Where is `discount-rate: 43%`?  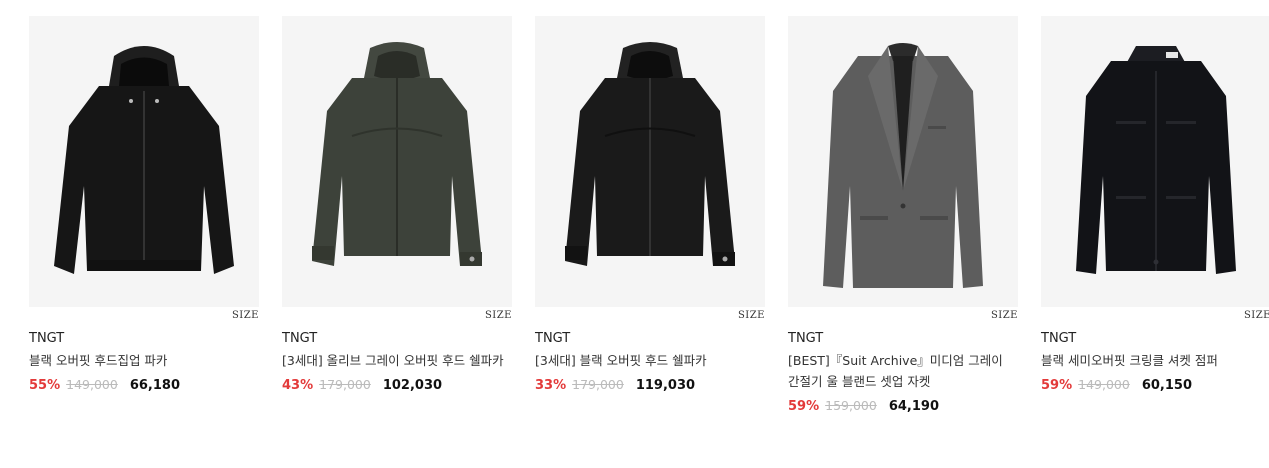
discount-rate: 43% is located at coordinates (298, 385).